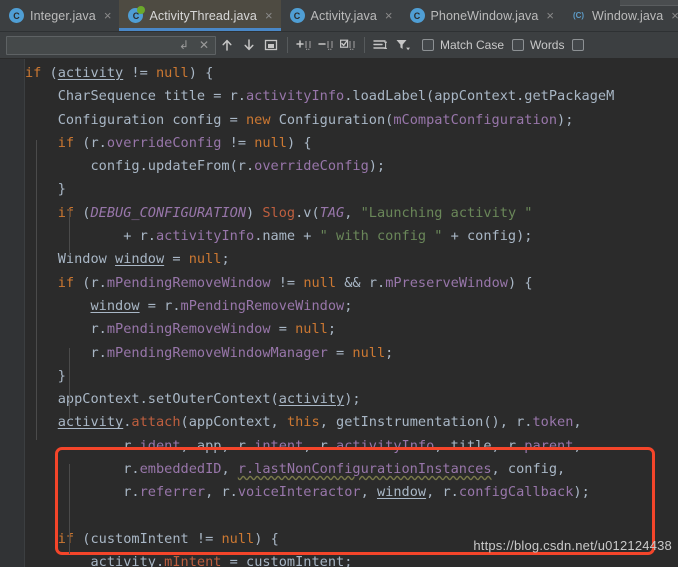 This screenshot has height=567, width=678. What do you see at coordinates (351, 73) in the screenshot?
I see `code-line: if (activity != null) {` at bounding box center [351, 73].